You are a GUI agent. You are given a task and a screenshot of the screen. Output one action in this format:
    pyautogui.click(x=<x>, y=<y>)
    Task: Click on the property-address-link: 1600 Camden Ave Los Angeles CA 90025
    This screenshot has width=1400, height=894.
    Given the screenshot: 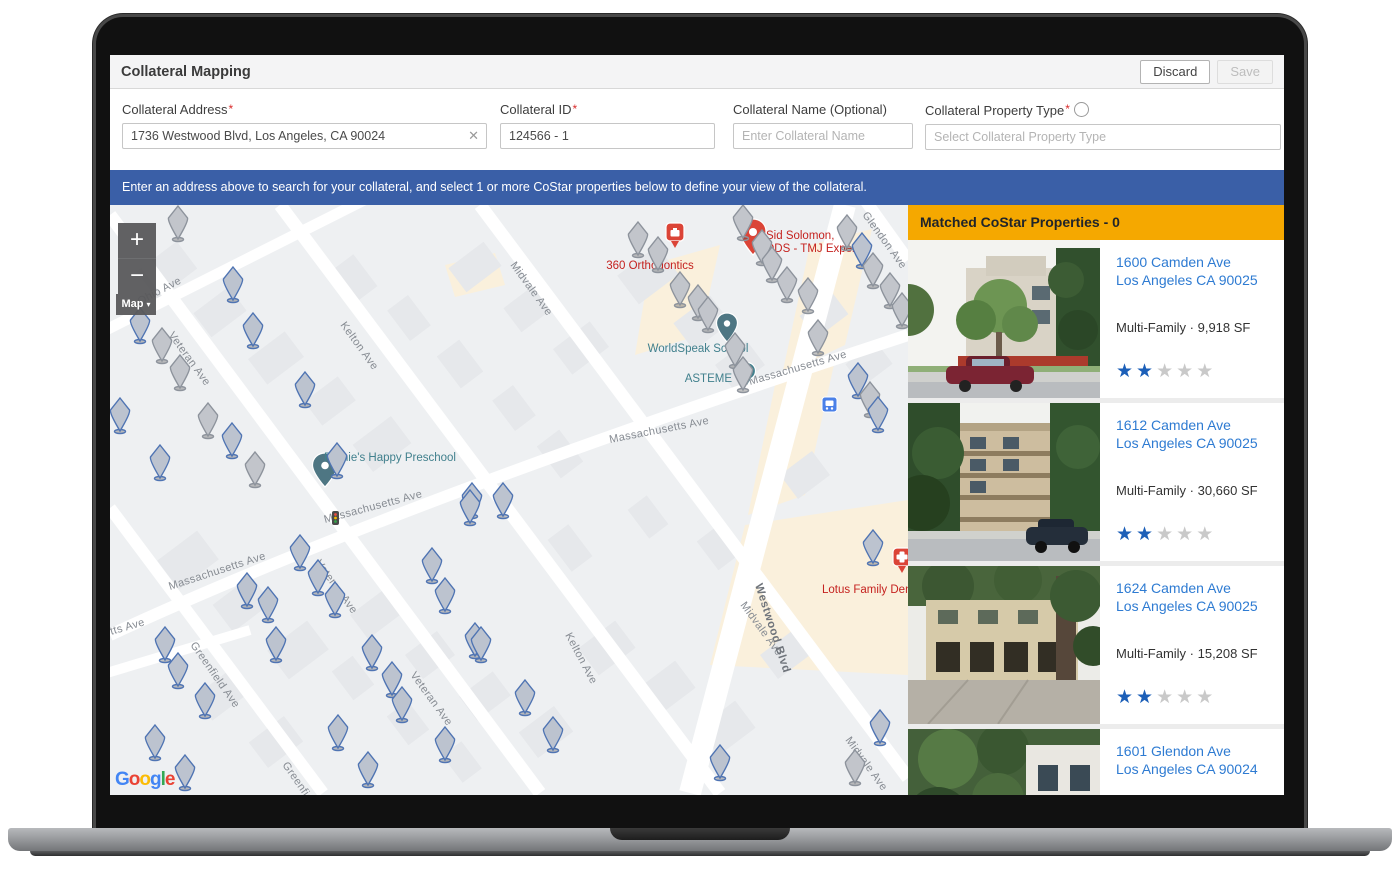 What is the action you would take?
    pyautogui.click(x=1187, y=271)
    